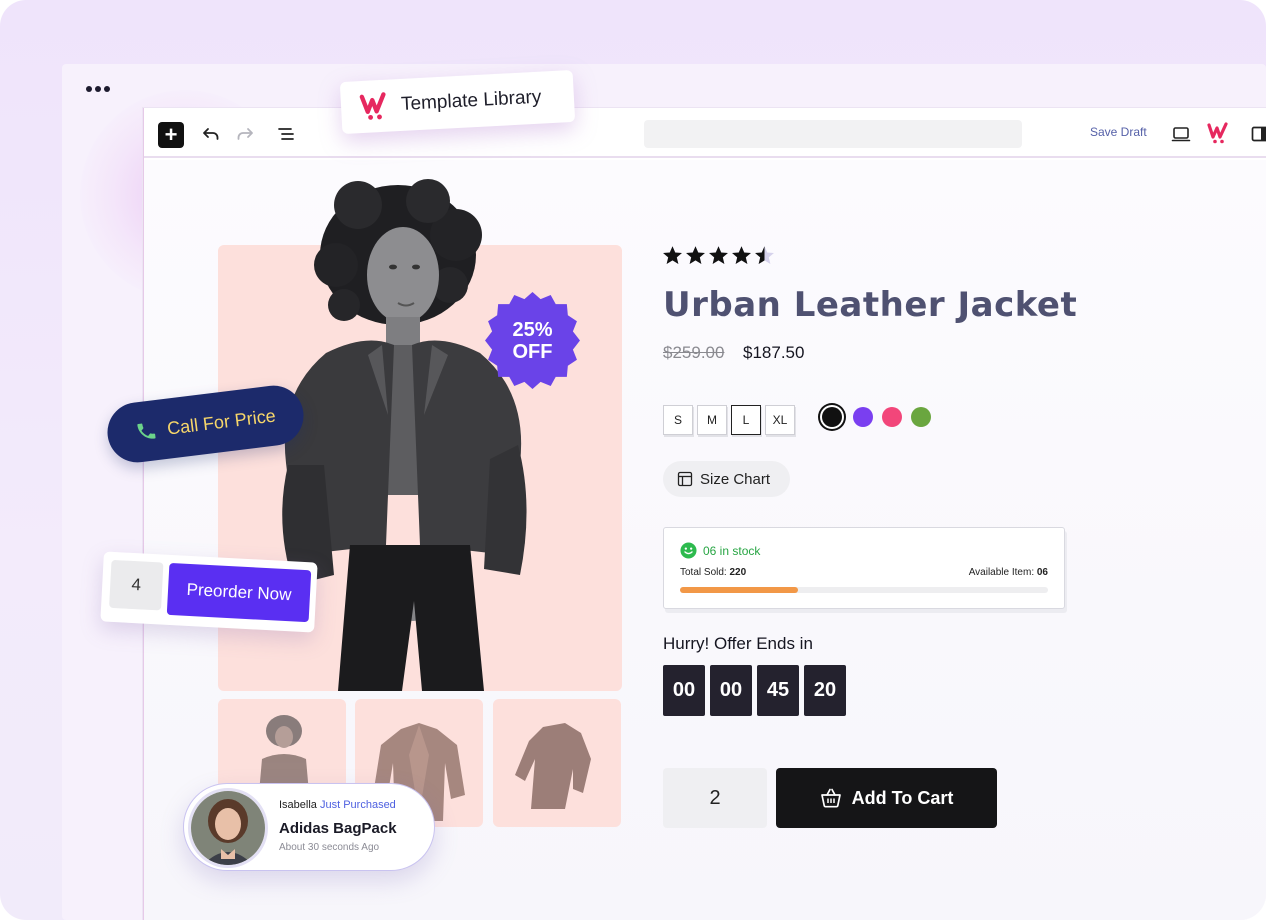  What do you see at coordinates (146, 431) in the screenshot?
I see `phone-icon` at bounding box center [146, 431].